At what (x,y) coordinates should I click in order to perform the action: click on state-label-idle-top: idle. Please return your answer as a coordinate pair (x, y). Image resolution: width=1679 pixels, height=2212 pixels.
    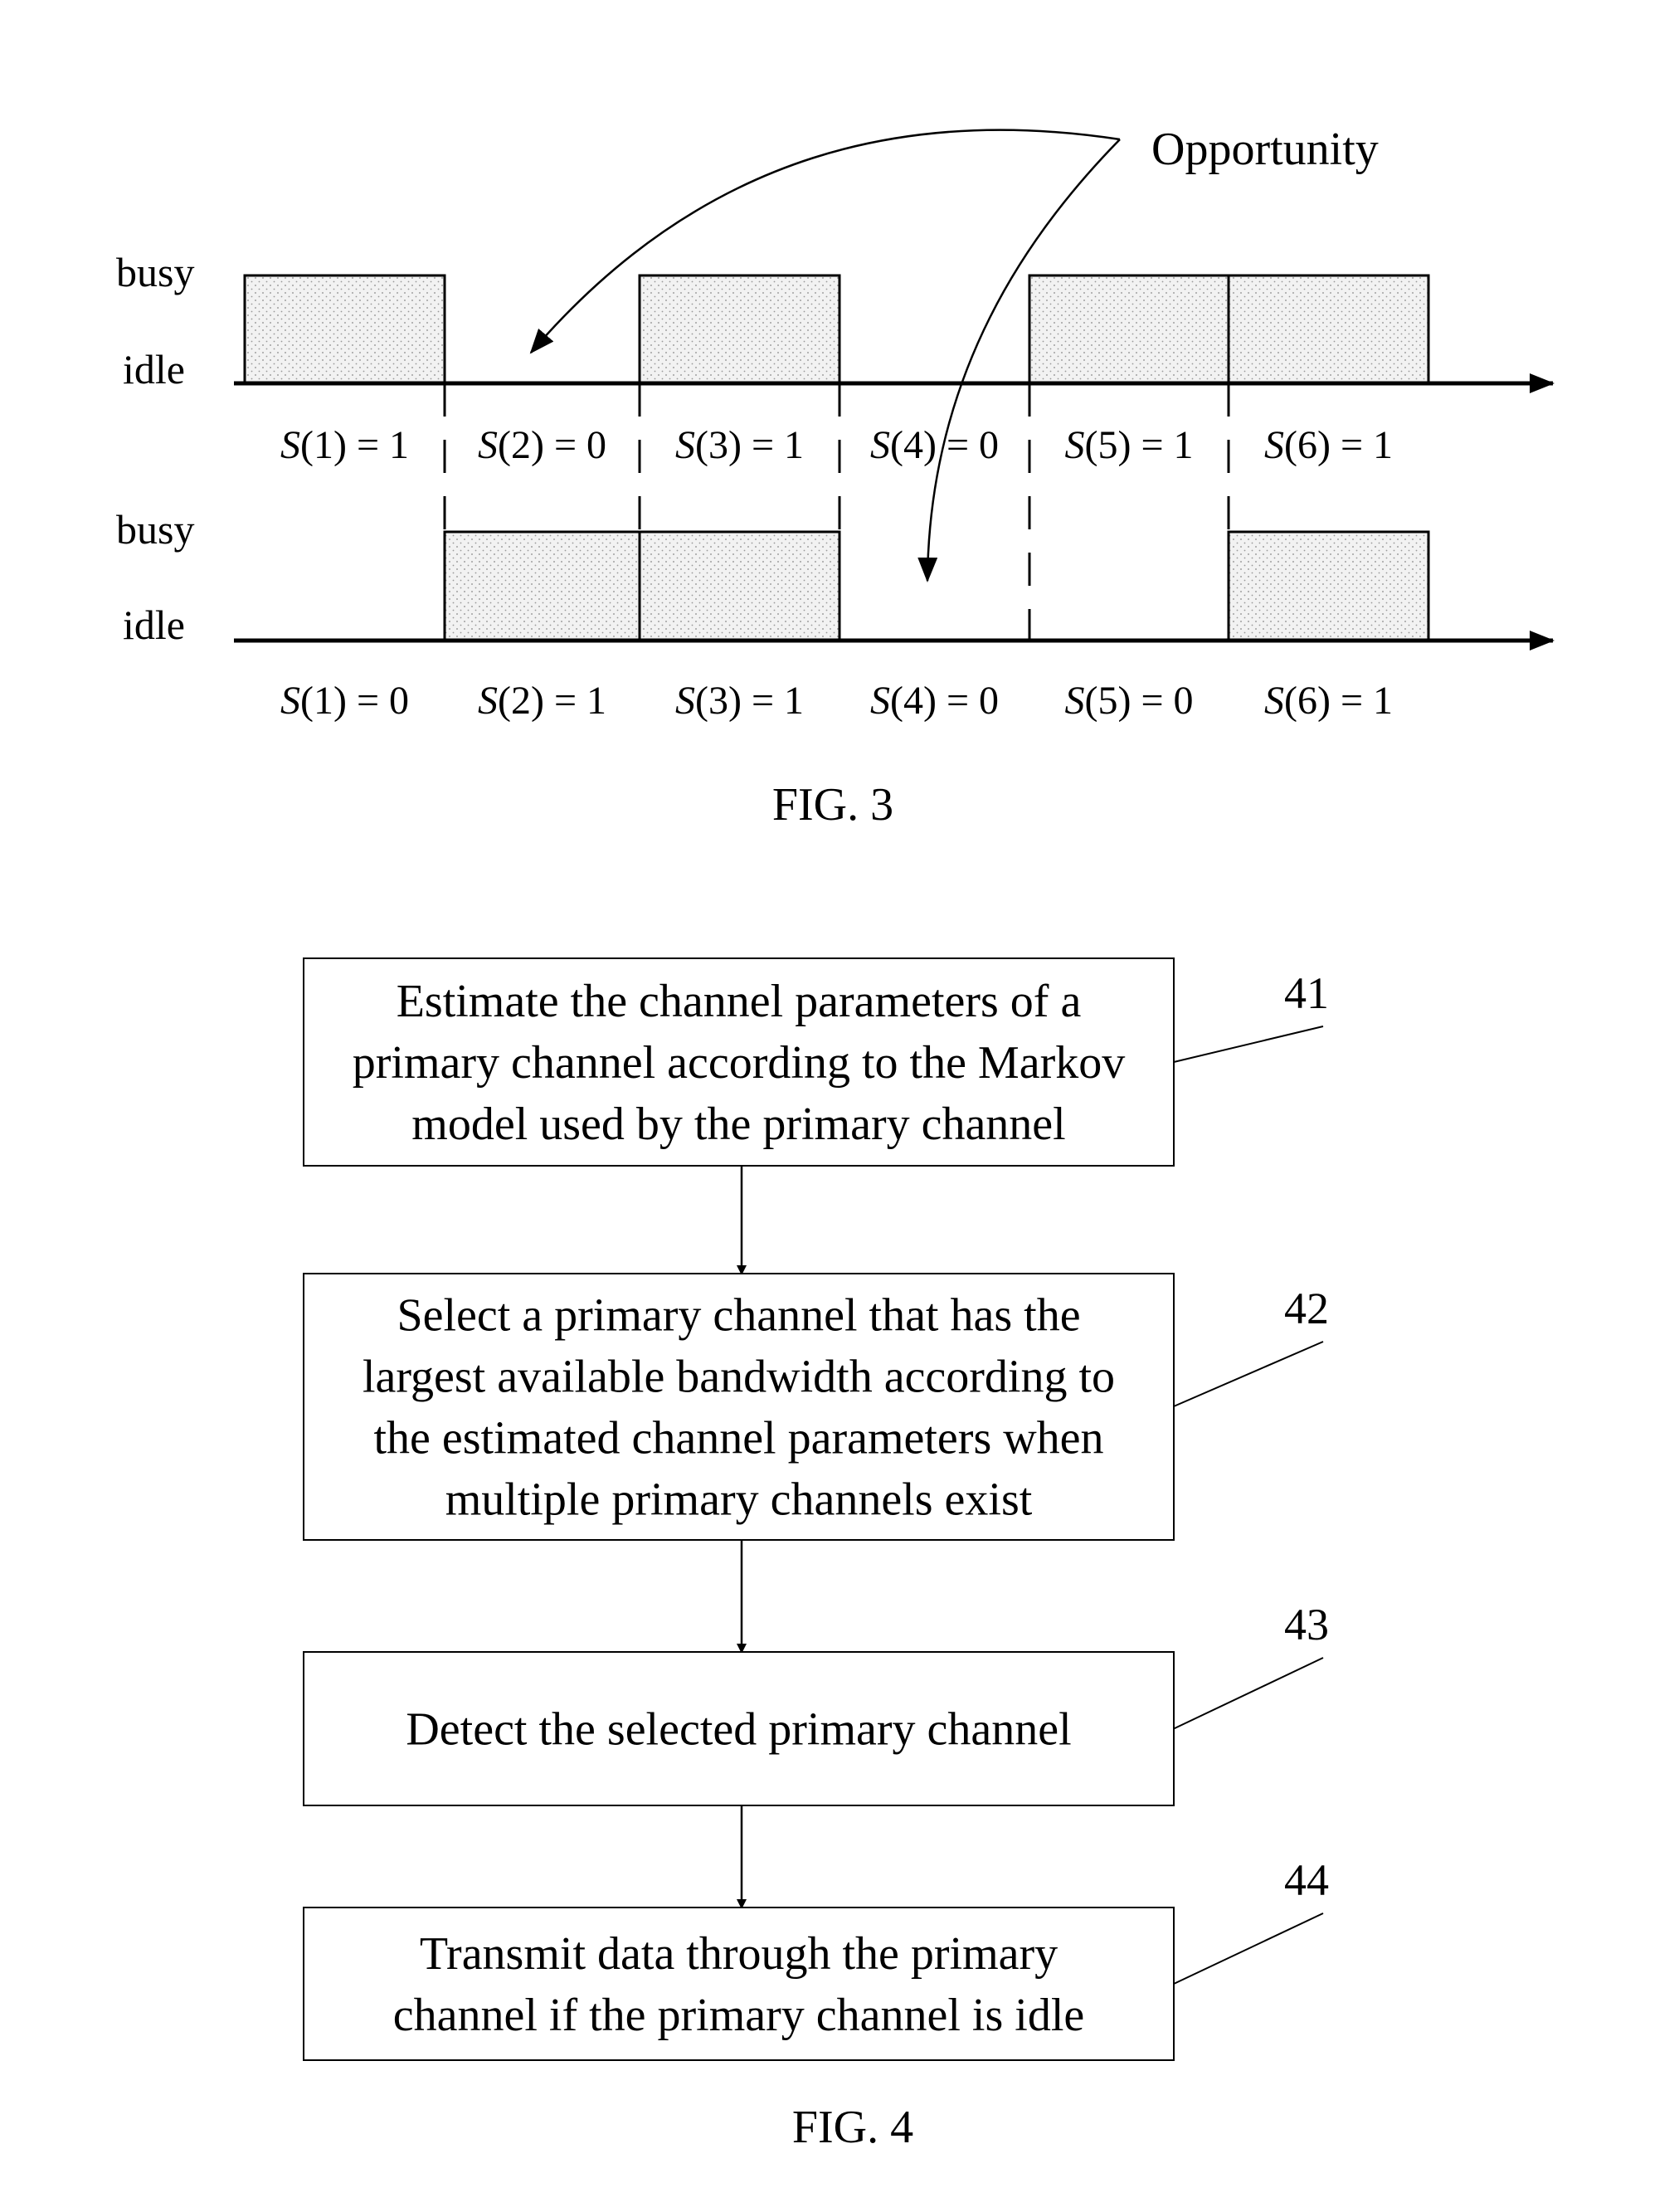
    Looking at the image, I should click on (154, 369).